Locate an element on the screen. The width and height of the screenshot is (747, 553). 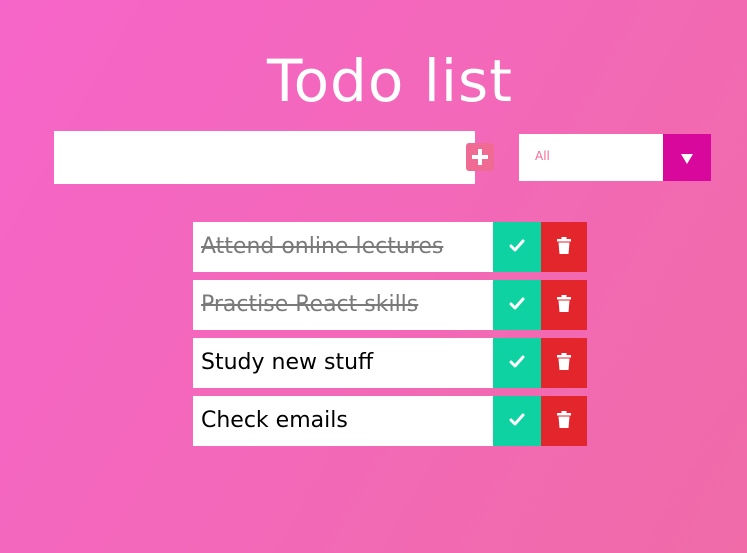
todo-item: Study new stuff is located at coordinates (390, 363).